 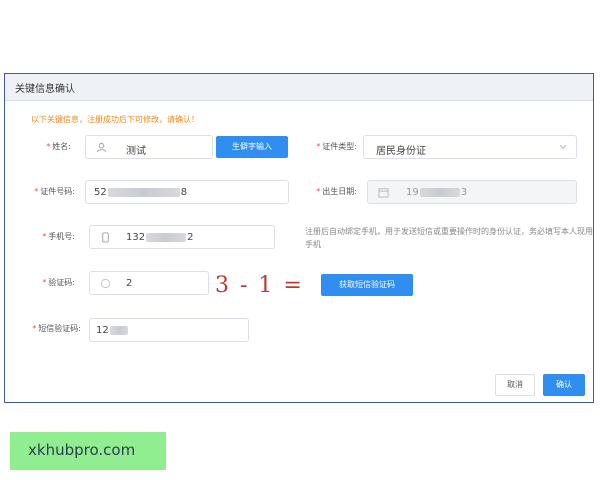 What do you see at coordinates (136, 151) in the screenshot?
I see `name-value: 测试` at bounding box center [136, 151].